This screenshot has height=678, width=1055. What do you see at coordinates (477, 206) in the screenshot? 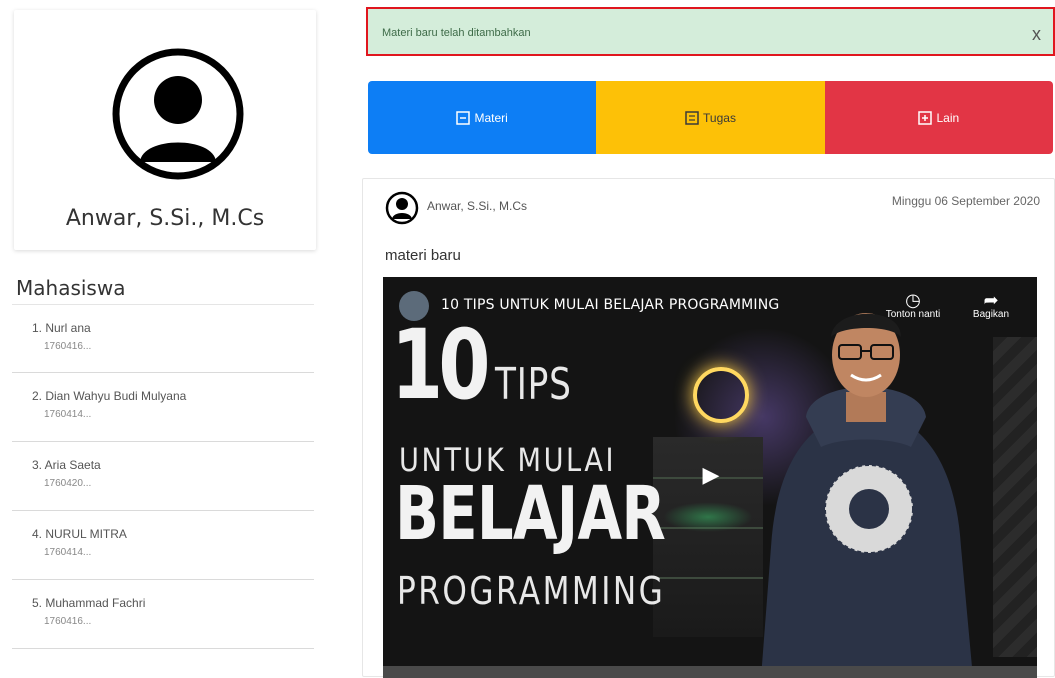
I see `post-author: Anwar, S.Si., M.Cs` at bounding box center [477, 206].